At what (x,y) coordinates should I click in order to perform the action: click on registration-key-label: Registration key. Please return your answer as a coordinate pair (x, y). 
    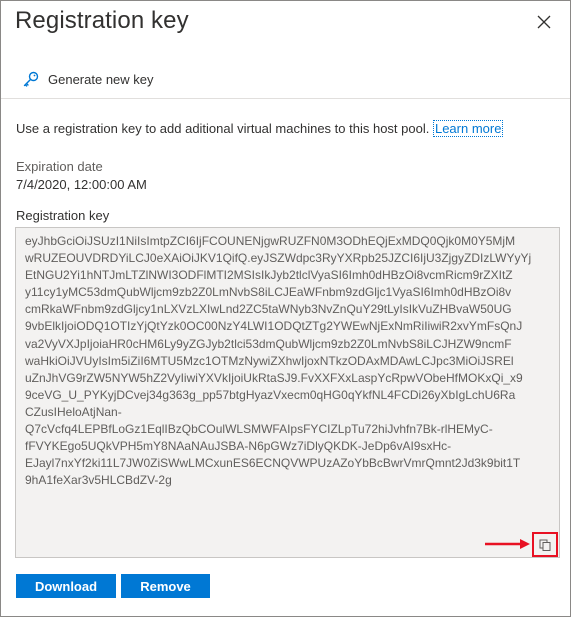
    Looking at the image, I should click on (63, 215).